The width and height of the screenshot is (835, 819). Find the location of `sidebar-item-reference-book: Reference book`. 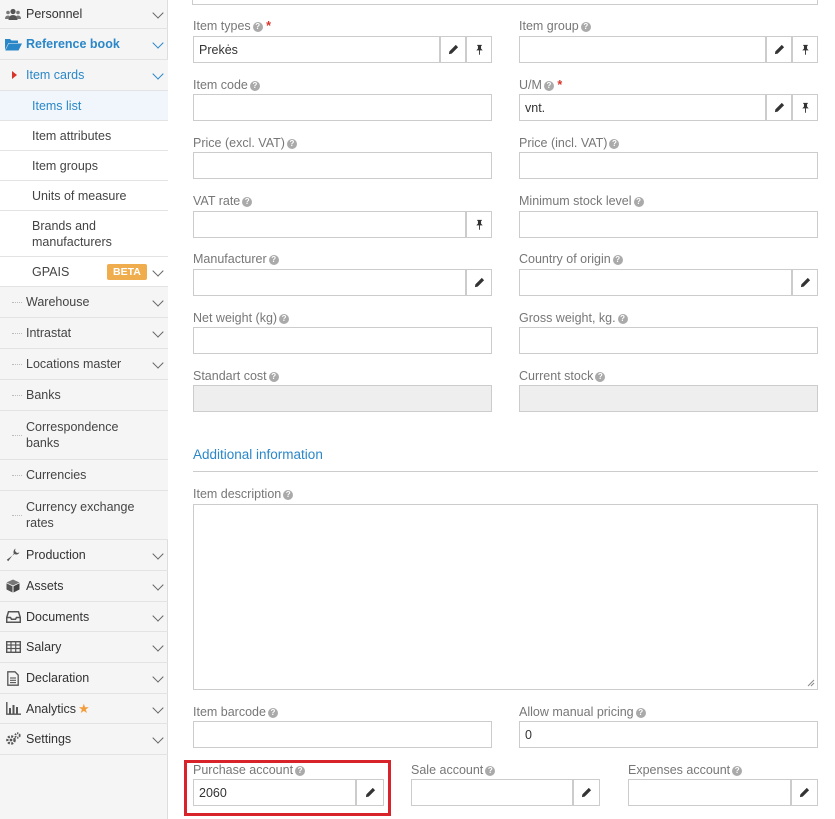

sidebar-item-reference-book: Reference book is located at coordinates (84, 44).